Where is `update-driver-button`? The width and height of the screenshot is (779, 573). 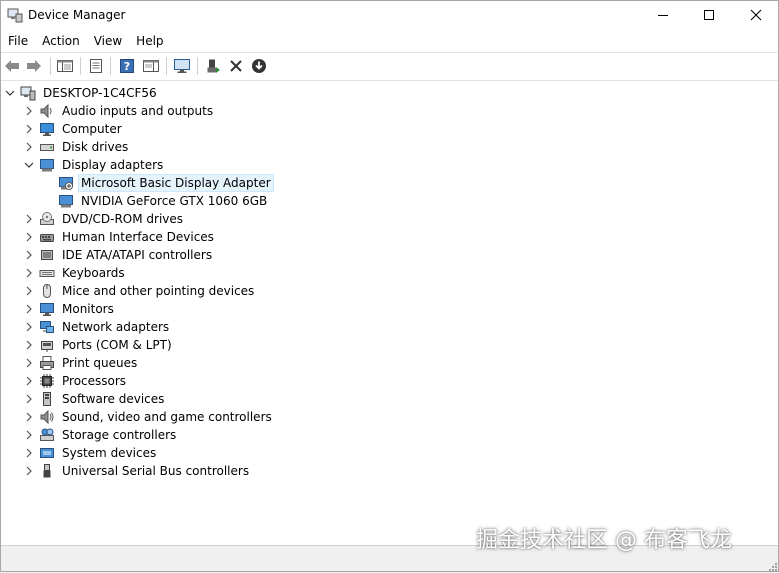 update-driver-button is located at coordinates (213, 66).